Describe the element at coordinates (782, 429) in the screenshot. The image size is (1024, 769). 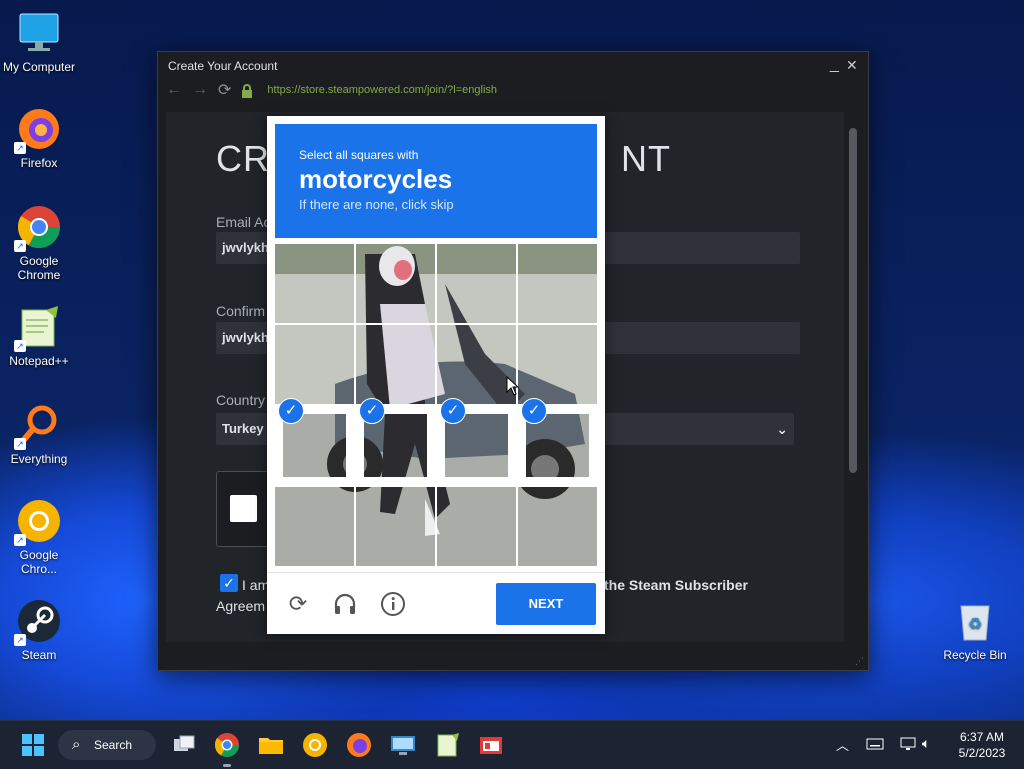
I see `chevron-down-icon: ⌄` at that location.